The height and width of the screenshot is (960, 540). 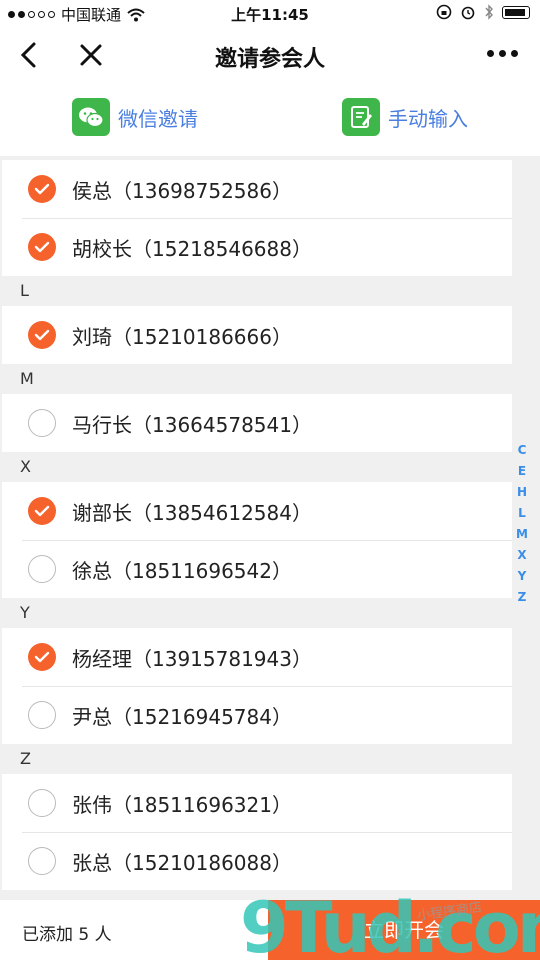 I want to click on index-letter: L, so click(x=522, y=513).